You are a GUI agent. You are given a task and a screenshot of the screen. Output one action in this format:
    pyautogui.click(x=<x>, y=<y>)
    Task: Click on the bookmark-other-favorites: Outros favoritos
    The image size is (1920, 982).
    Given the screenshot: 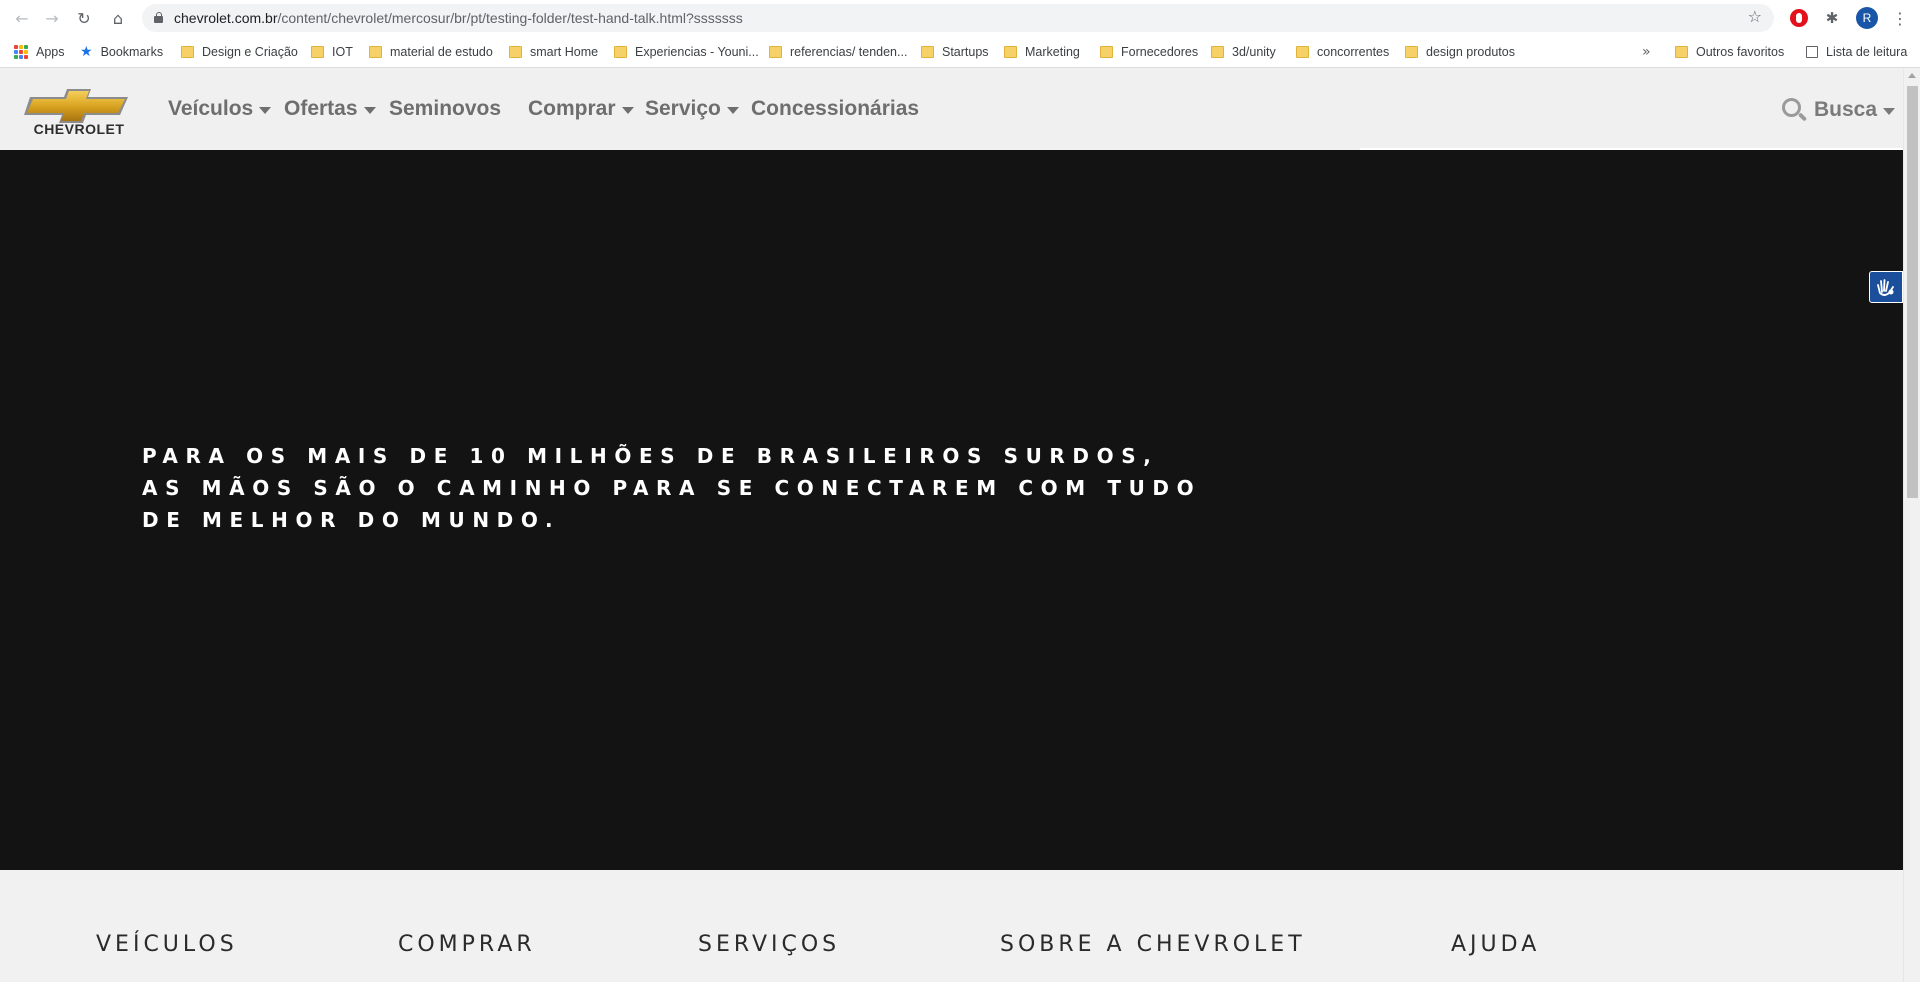 What is the action you would take?
    pyautogui.click(x=1729, y=52)
    